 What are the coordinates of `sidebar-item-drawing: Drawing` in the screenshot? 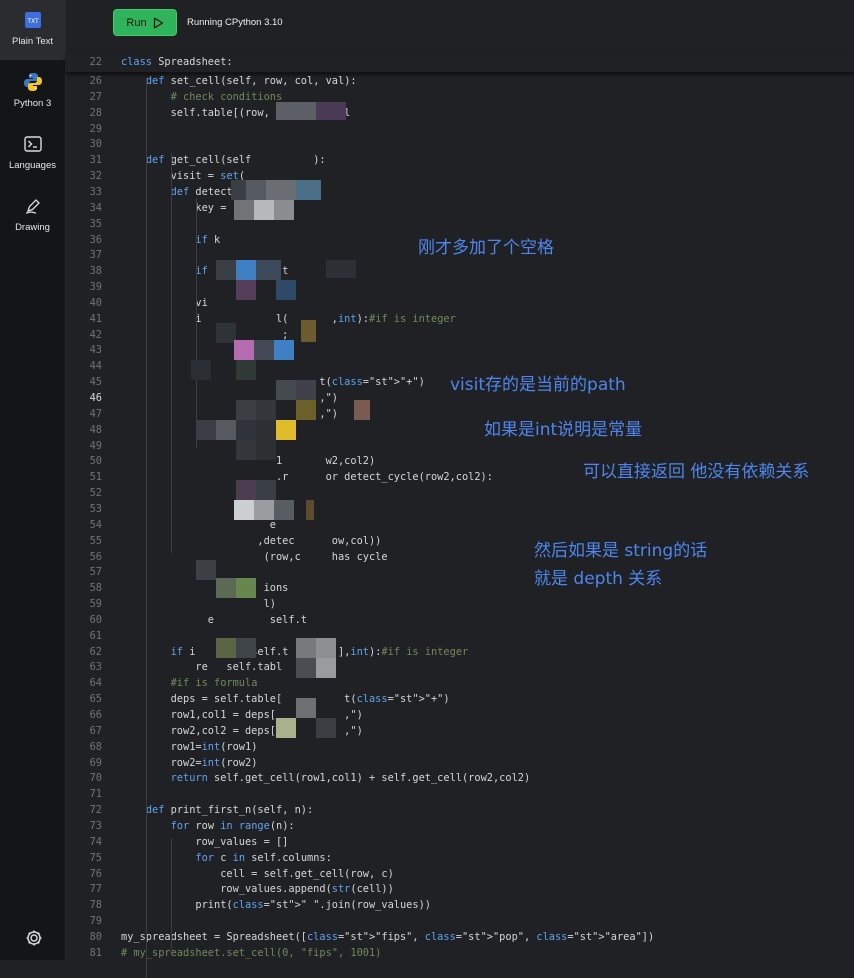 It's located at (32, 216).